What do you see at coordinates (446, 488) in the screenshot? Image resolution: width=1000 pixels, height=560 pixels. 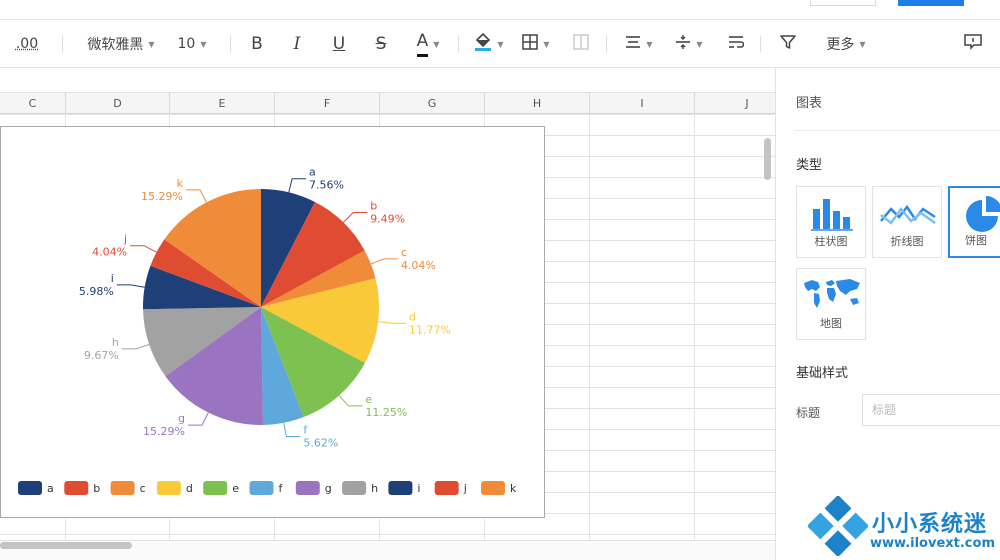 I see `legend-swatch-j` at bounding box center [446, 488].